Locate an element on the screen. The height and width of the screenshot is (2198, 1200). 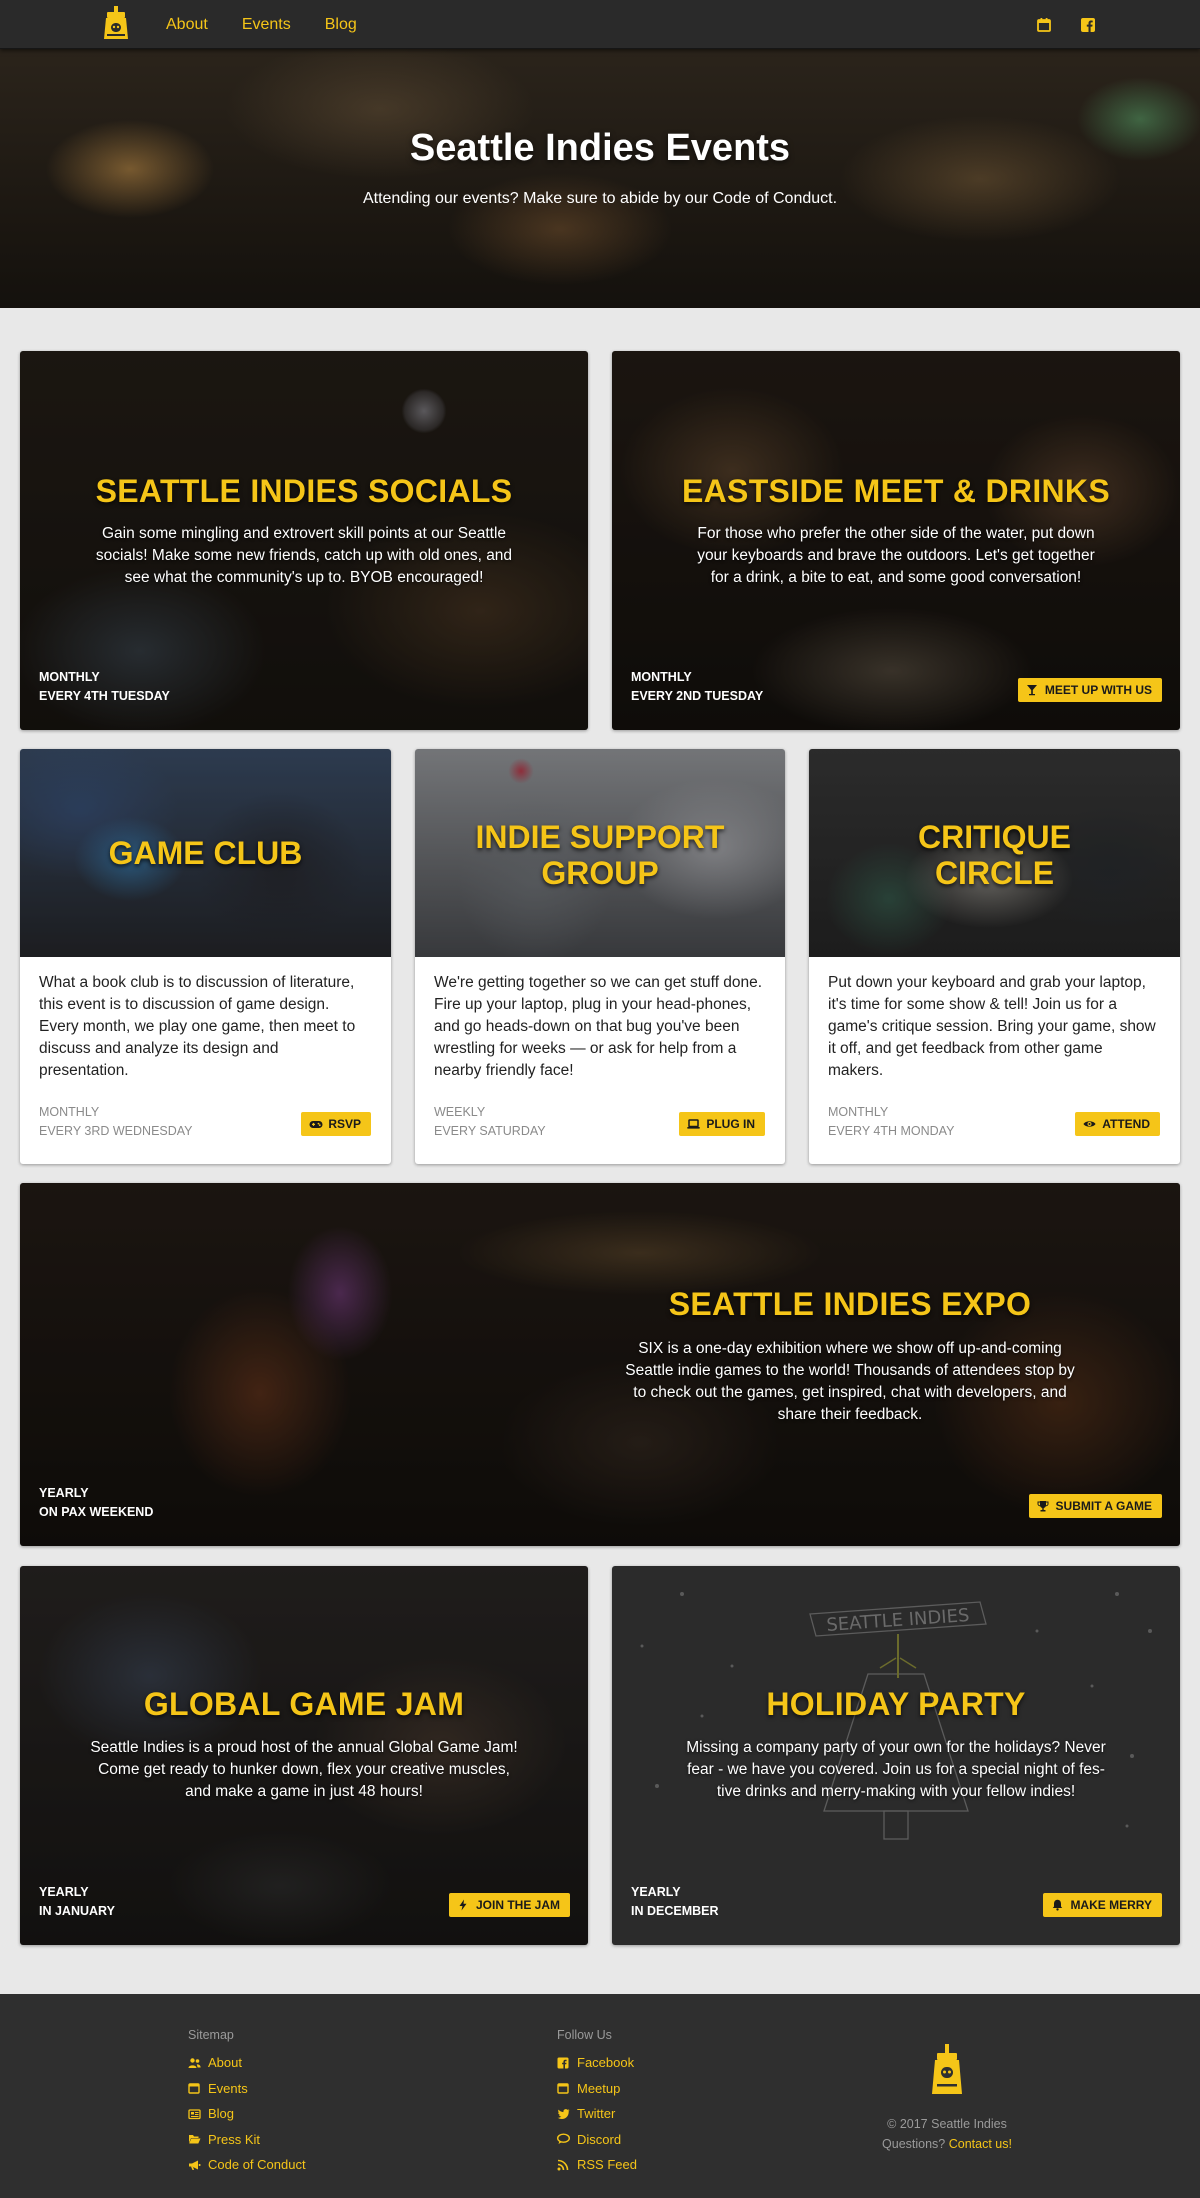
laptop-icon is located at coordinates (694, 1124).